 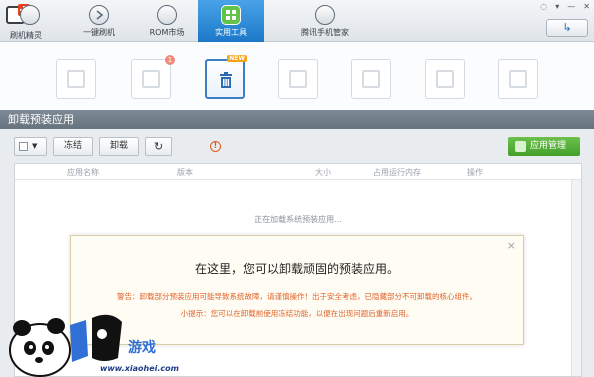 What do you see at coordinates (397, 172) in the screenshot?
I see `column-header-memory: 占用运行内存` at bounding box center [397, 172].